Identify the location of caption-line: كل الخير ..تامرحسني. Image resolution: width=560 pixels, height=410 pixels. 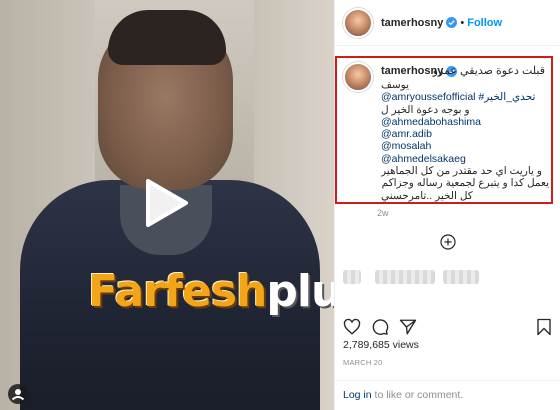
(427, 195).